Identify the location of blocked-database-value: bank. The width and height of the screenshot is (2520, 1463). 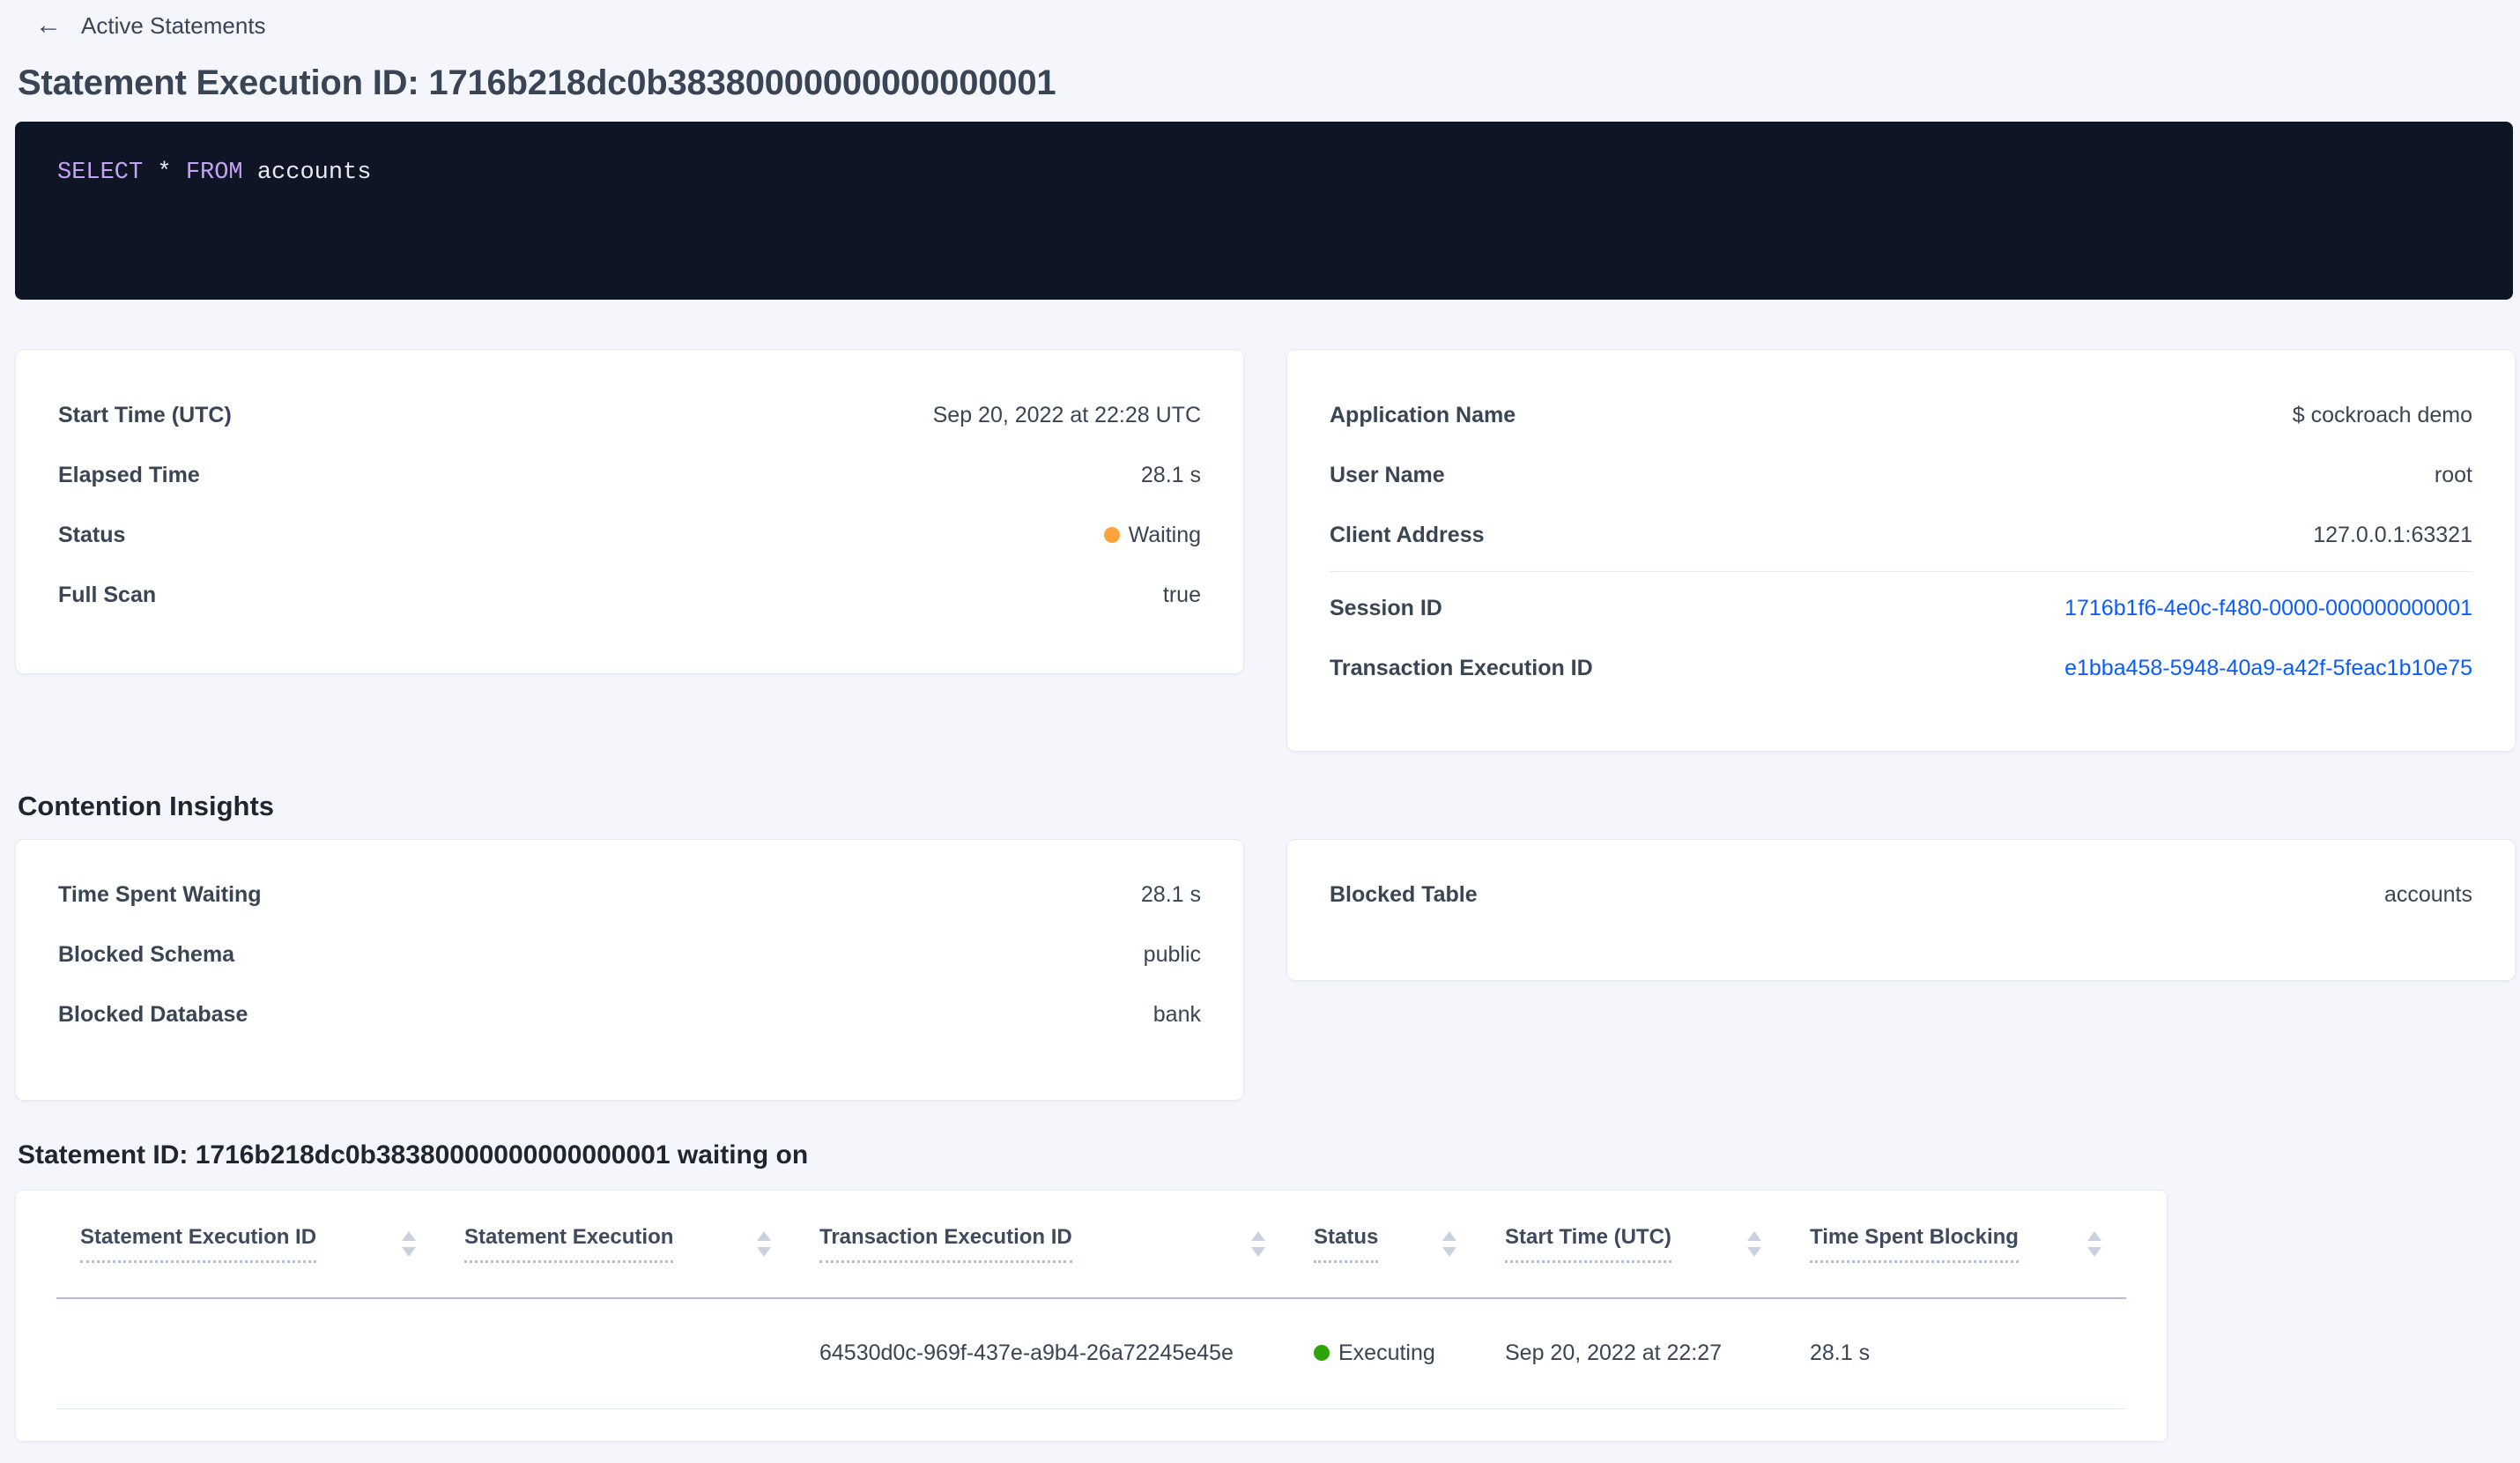
(1177, 1014).